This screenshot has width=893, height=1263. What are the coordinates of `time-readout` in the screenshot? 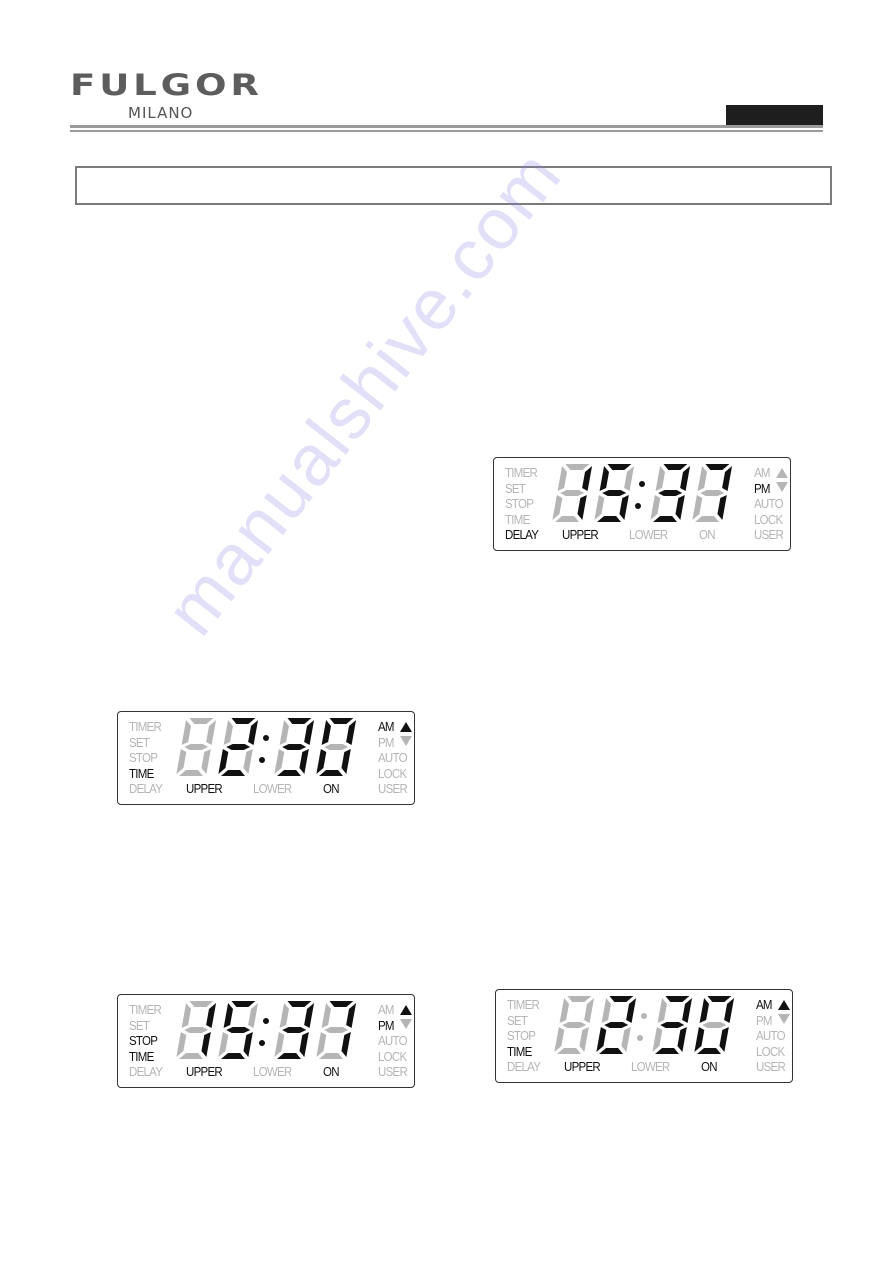 It's located at (644, 1025).